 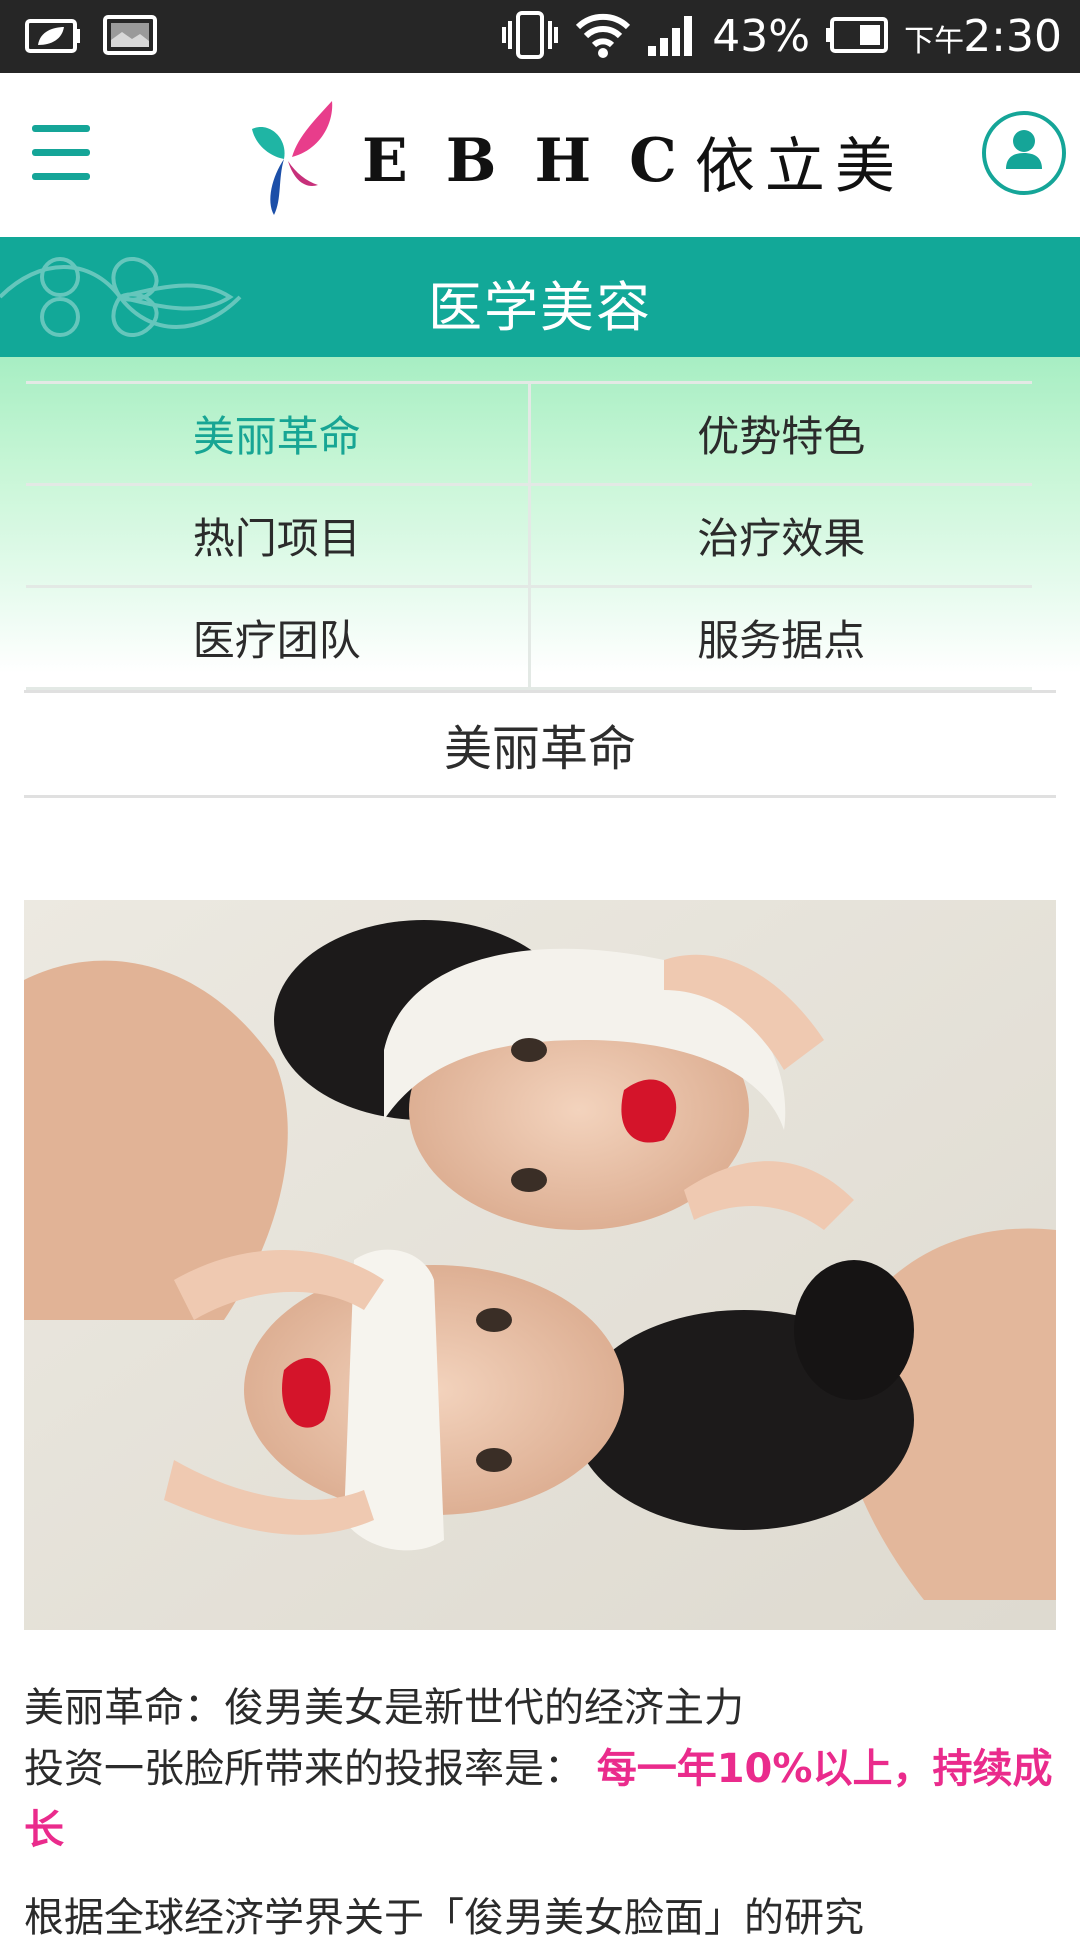 I want to click on battery-icon, so click(x=857, y=37).